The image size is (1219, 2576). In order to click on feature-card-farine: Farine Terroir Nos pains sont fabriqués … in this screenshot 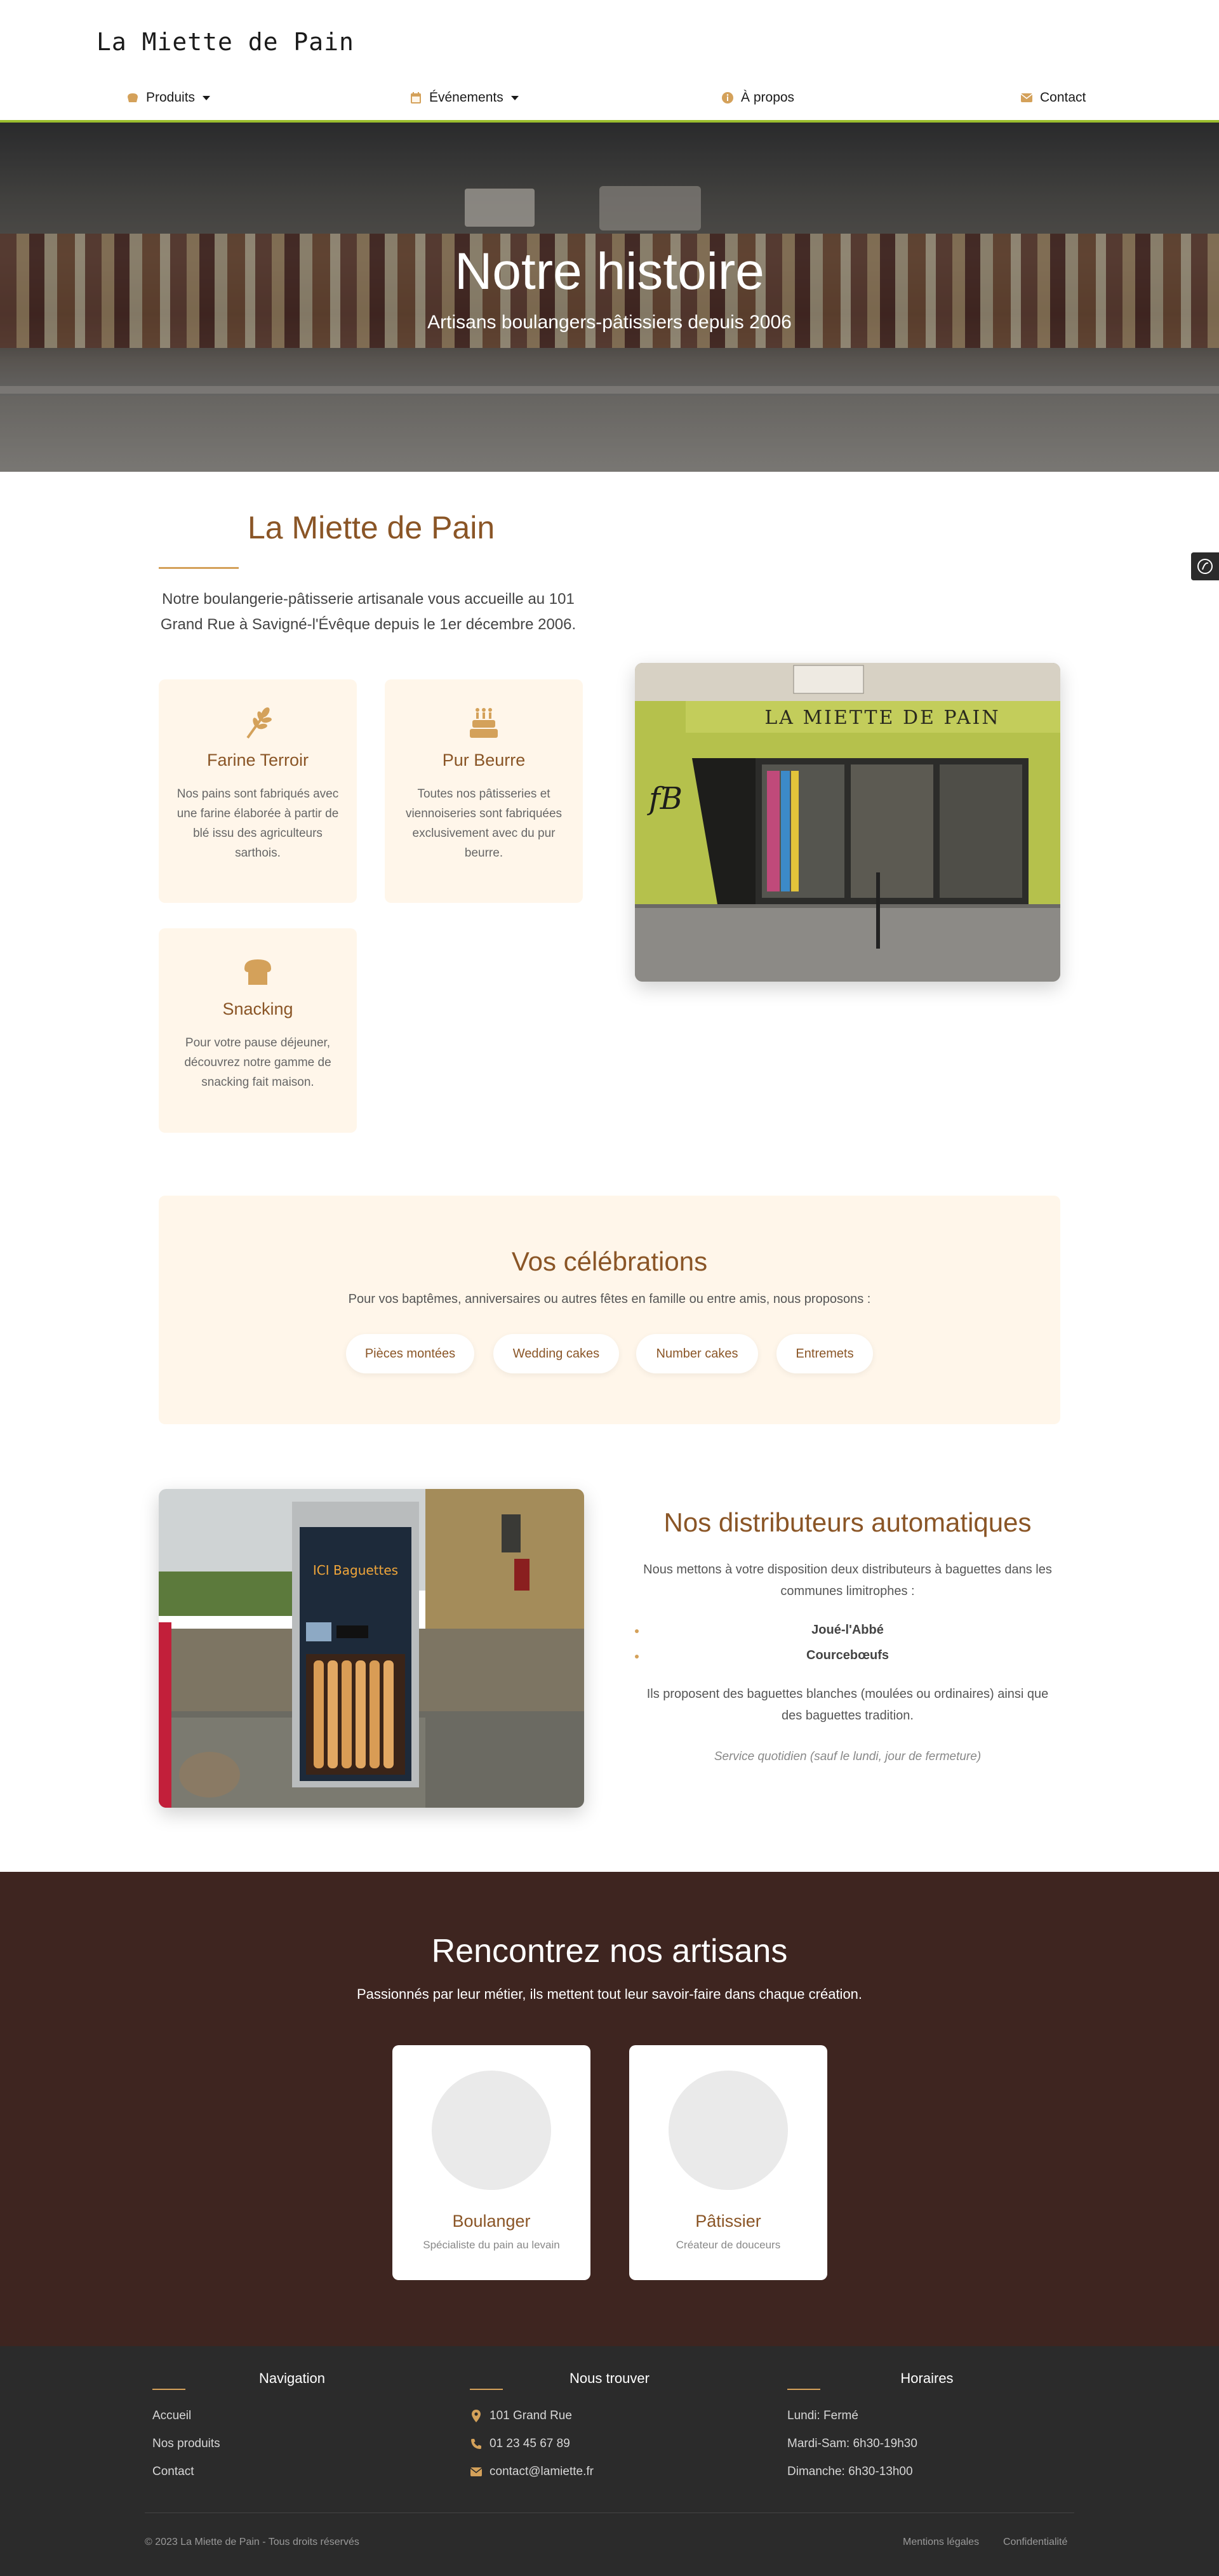, I will do `click(258, 791)`.